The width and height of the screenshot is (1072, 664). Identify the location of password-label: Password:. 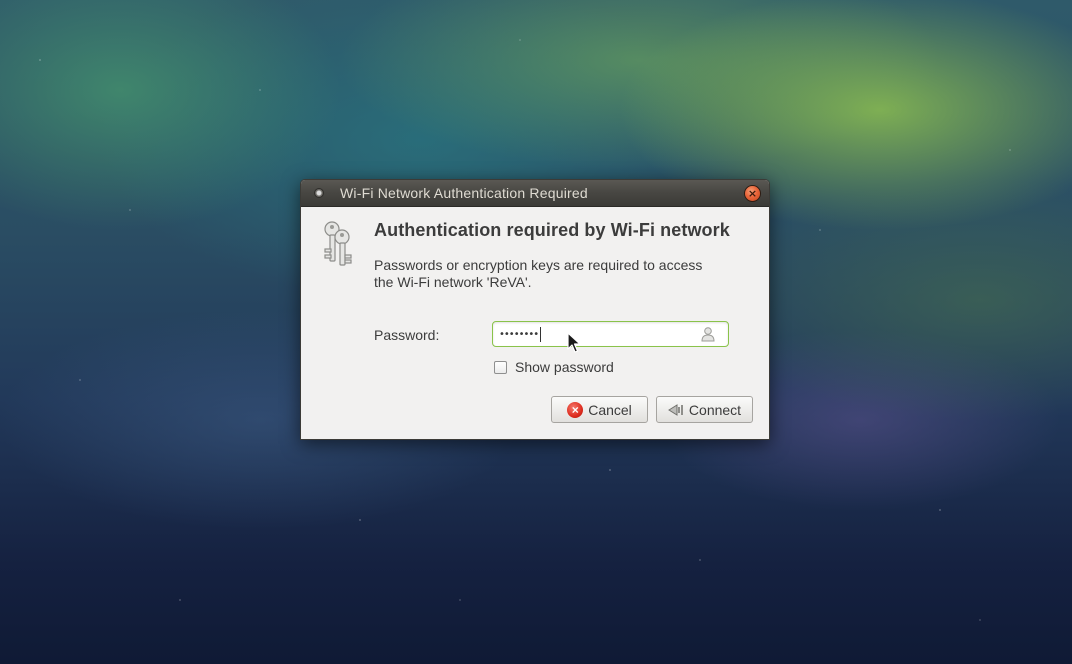
(407, 335).